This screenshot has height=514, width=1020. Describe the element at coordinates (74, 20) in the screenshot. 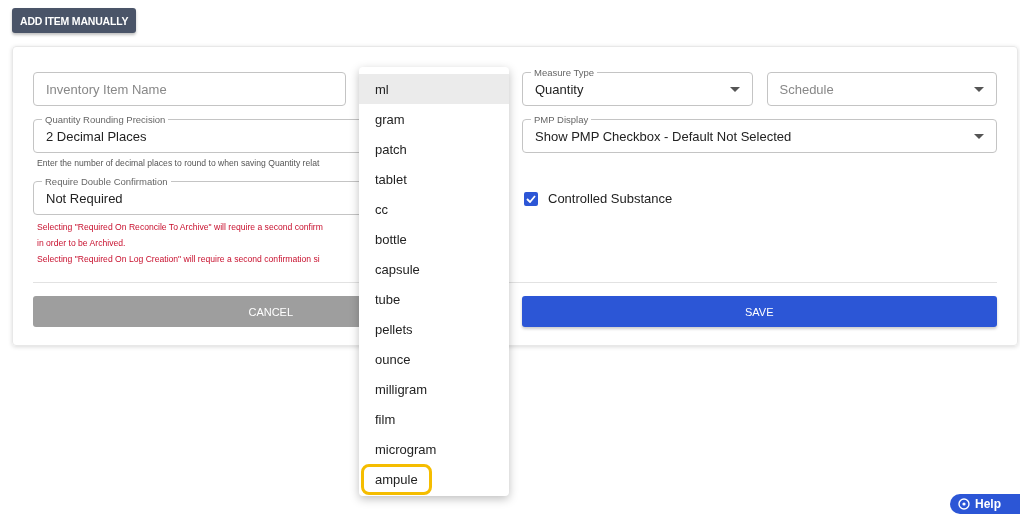

I see `add-item-button: ADD ITEM MANUALLY` at that location.